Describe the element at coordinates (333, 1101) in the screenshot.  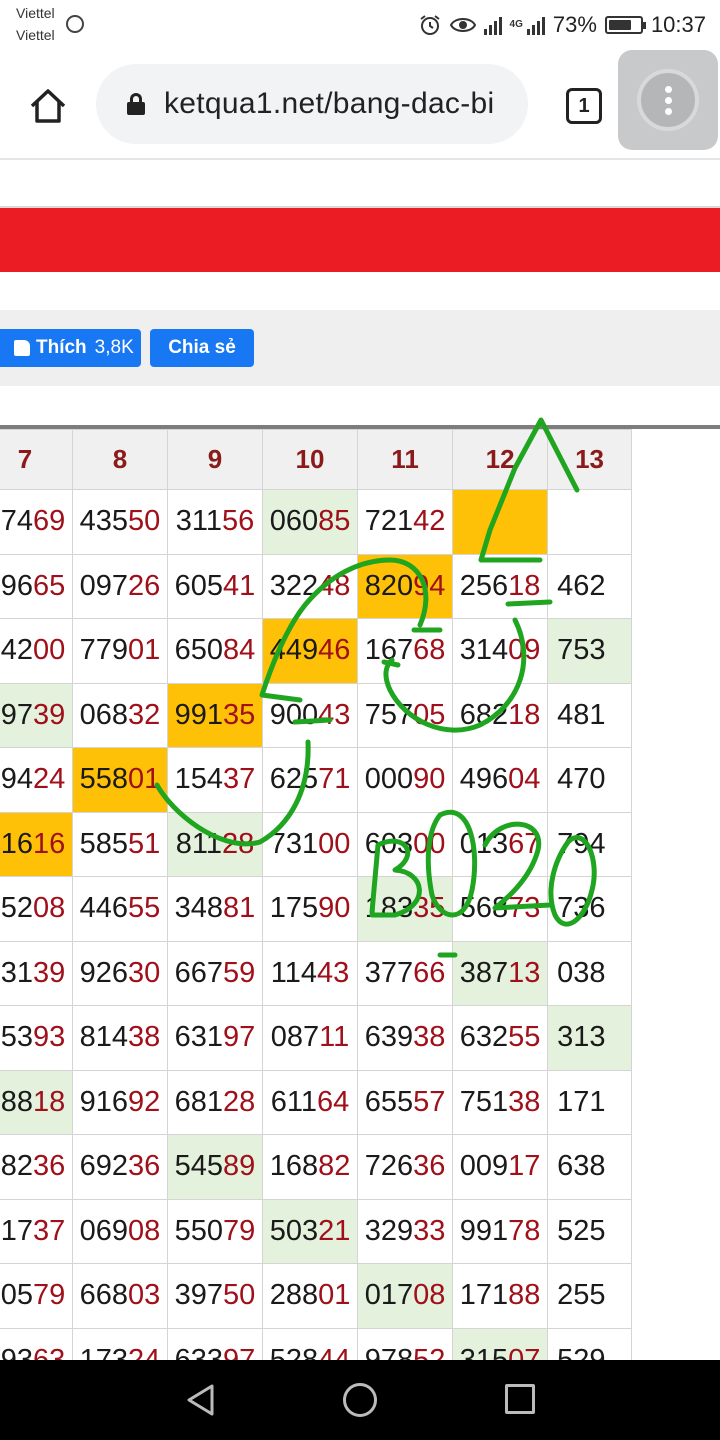
I see `cell-suffix: 64` at that location.